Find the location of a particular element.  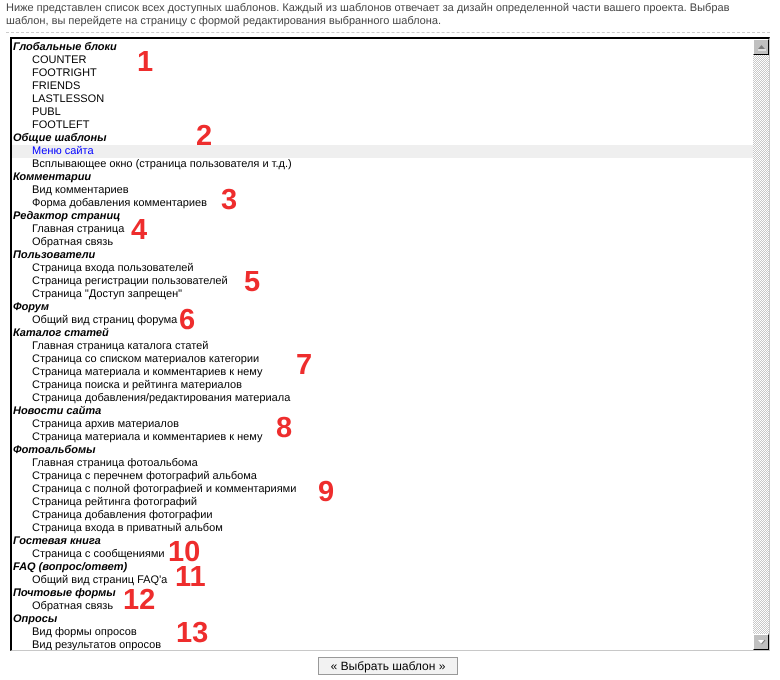

scroll-up-icon is located at coordinates (761, 47).